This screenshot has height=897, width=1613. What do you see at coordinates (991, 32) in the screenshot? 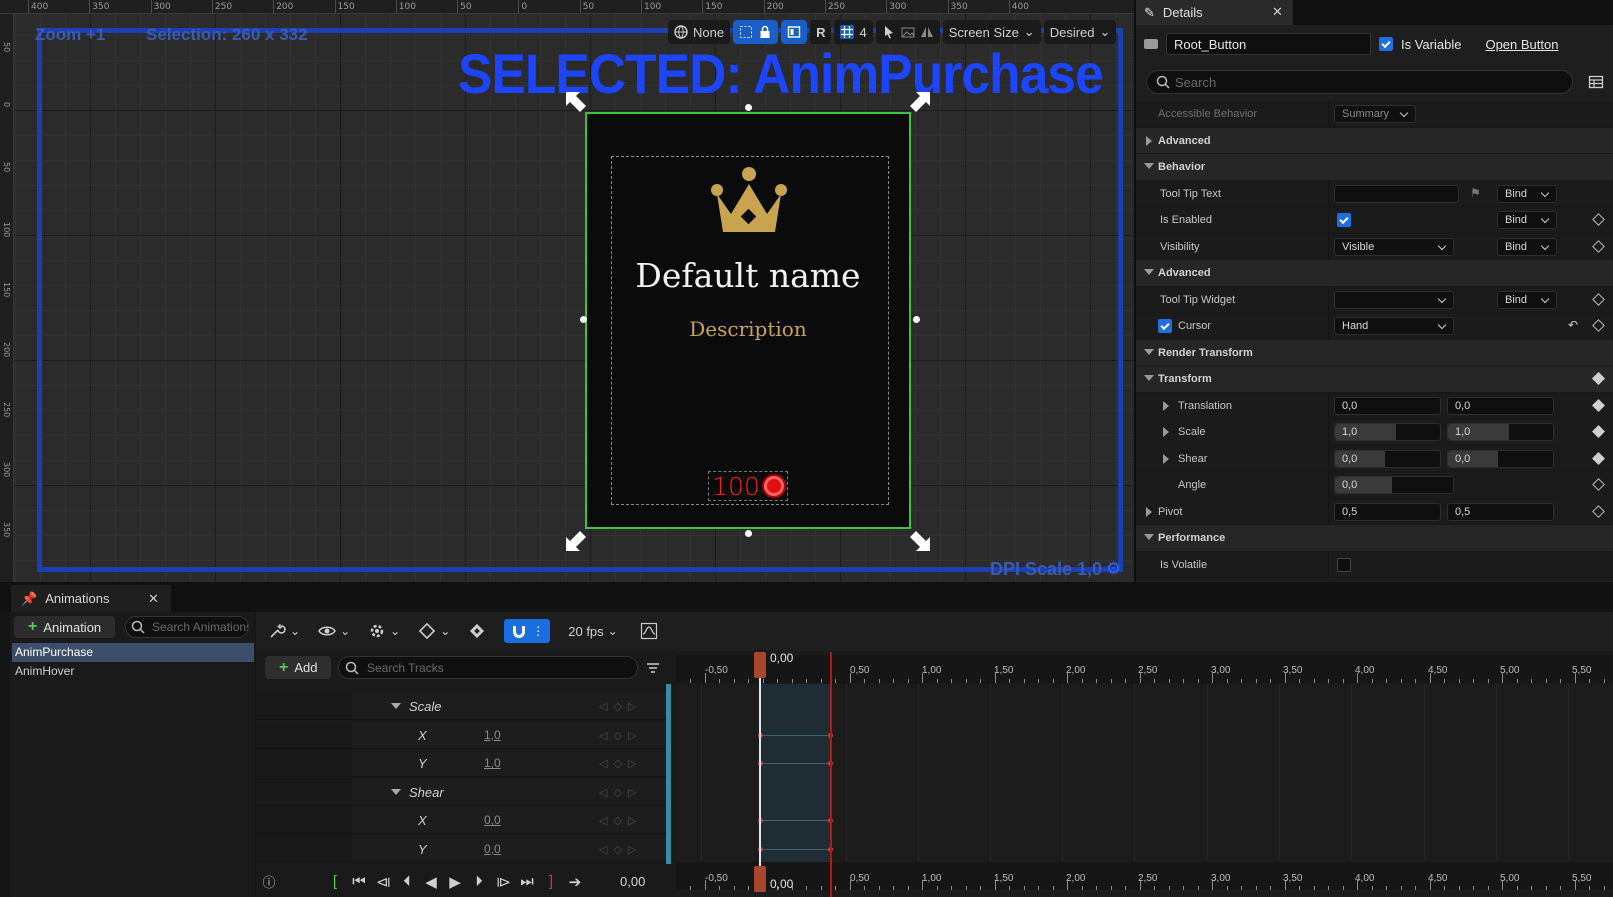
I see `screen-size-dropdown: Screen Size ⌄` at bounding box center [991, 32].